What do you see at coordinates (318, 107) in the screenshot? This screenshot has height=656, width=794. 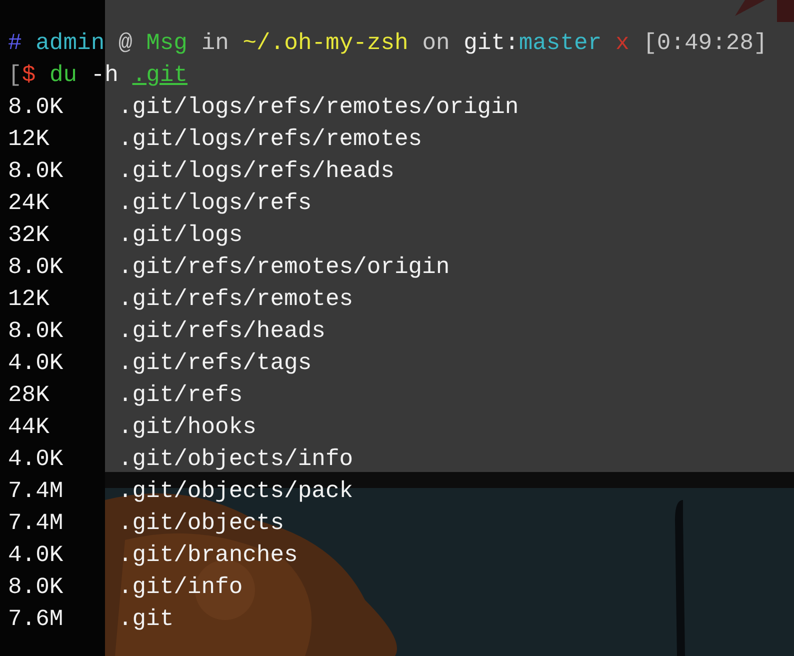 I see `path-text: .git/logs/refs/remotes/origin` at bounding box center [318, 107].